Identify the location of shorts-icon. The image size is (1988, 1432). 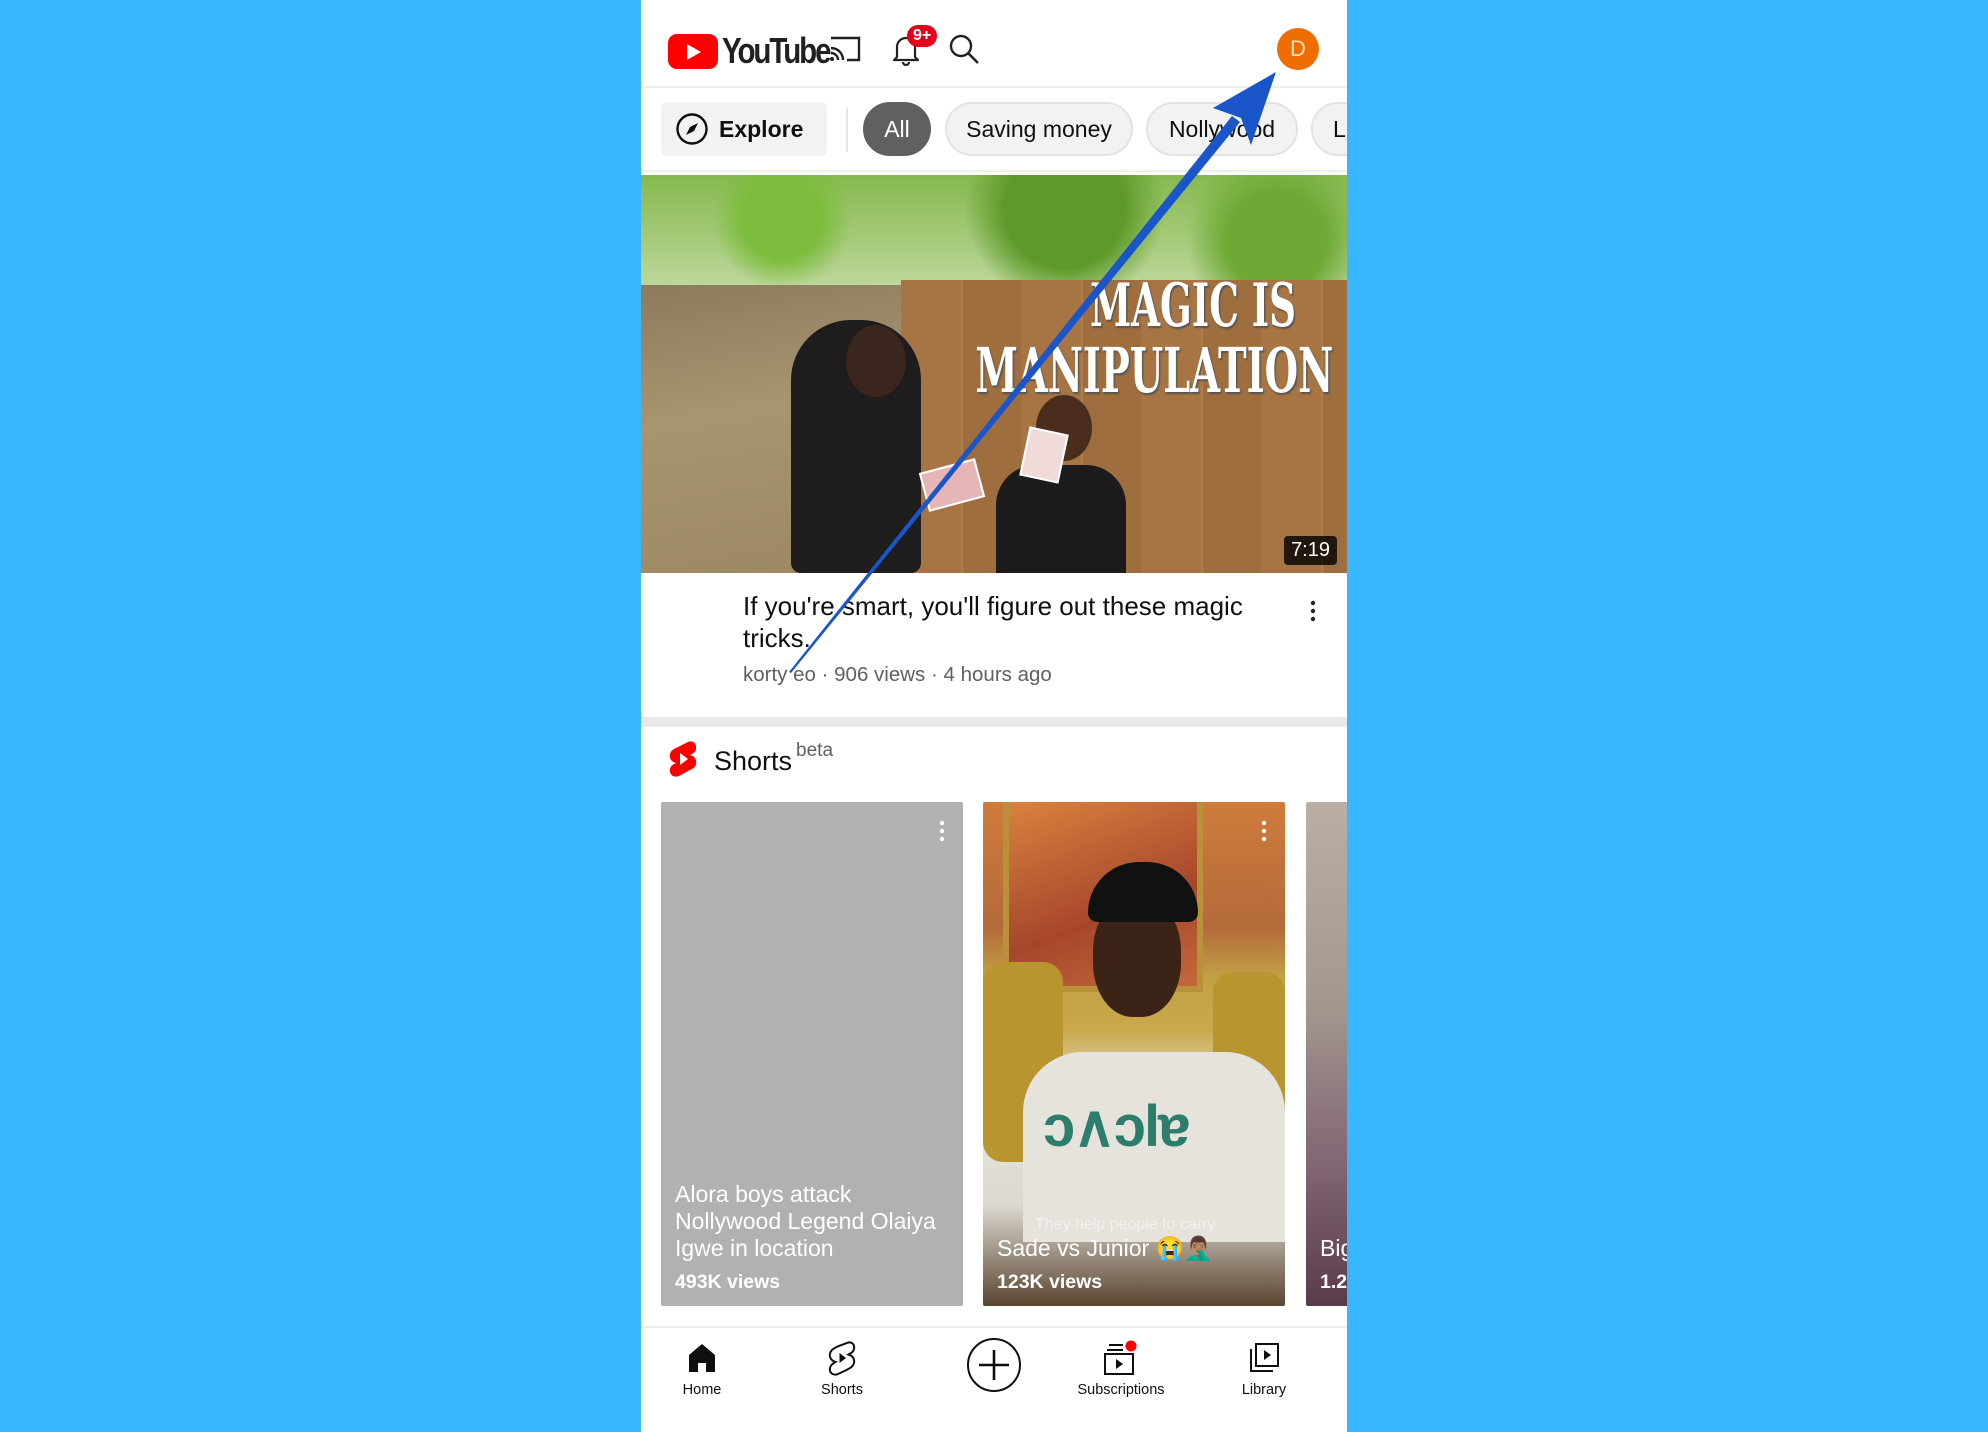
(842, 1358).